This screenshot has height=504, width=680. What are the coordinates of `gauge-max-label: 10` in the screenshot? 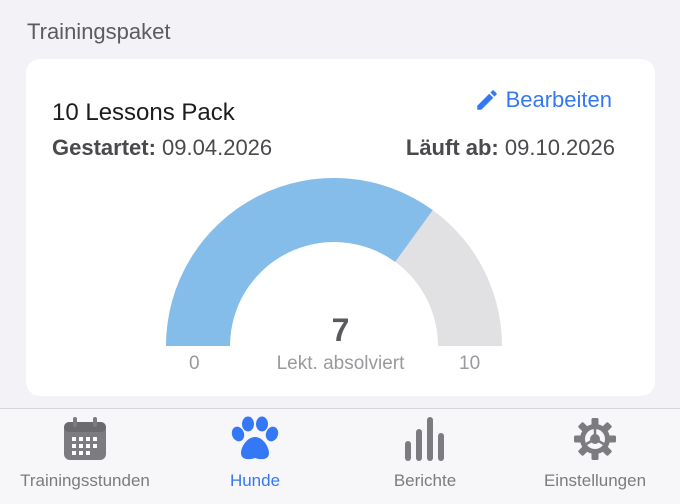 It's located at (470, 363).